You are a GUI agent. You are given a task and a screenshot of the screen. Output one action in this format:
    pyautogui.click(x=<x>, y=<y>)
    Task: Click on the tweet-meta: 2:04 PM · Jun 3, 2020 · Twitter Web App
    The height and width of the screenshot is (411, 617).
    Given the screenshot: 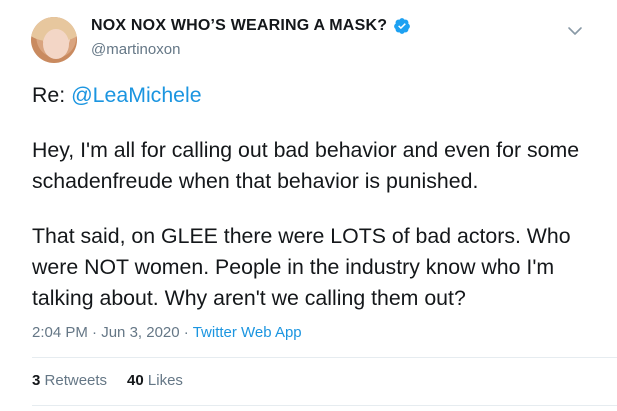 What is the action you would take?
    pyautogui.click(x=167, y=332)
    